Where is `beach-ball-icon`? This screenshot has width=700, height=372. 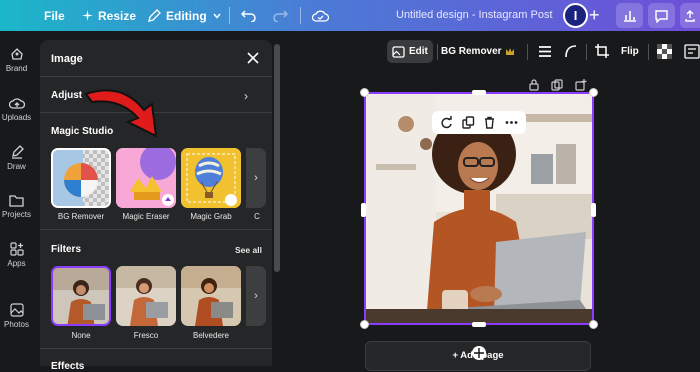
beach-ball-icon is located at coordinates (81, 178).